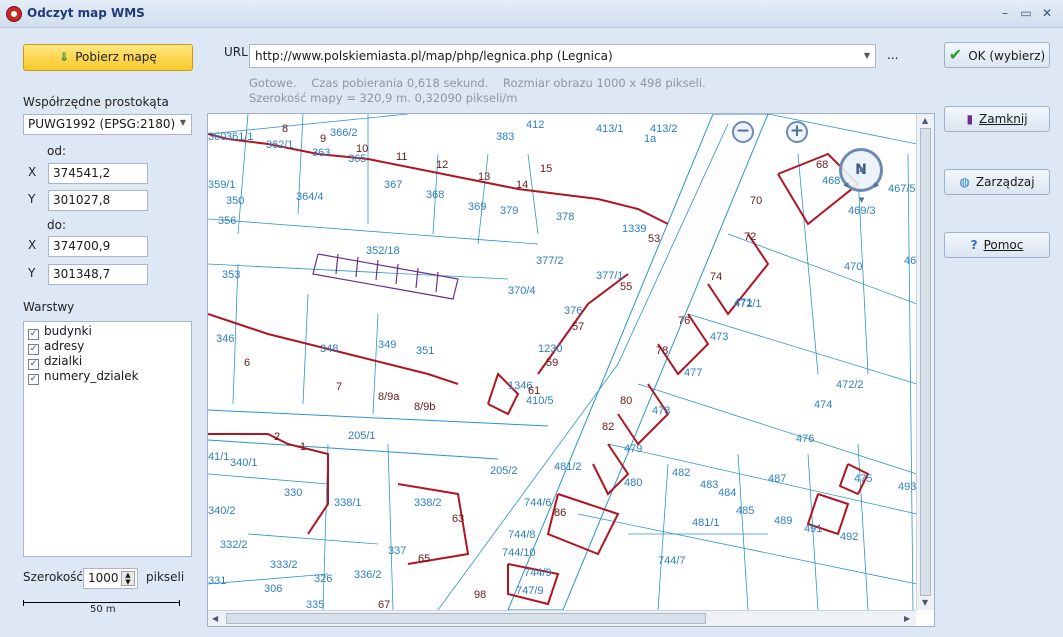  Describe the element at coordinates (750, 237) in the screenshot. I see `svg-text: 72` at that location.